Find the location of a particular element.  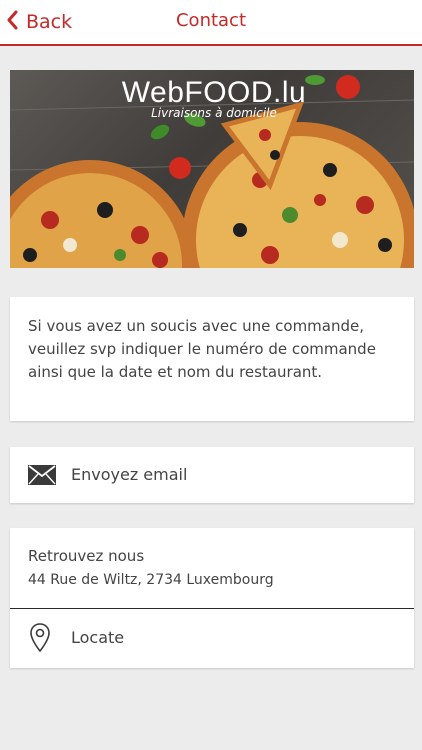

nav-bar: Back Contact is located at coordinates (211, 23).